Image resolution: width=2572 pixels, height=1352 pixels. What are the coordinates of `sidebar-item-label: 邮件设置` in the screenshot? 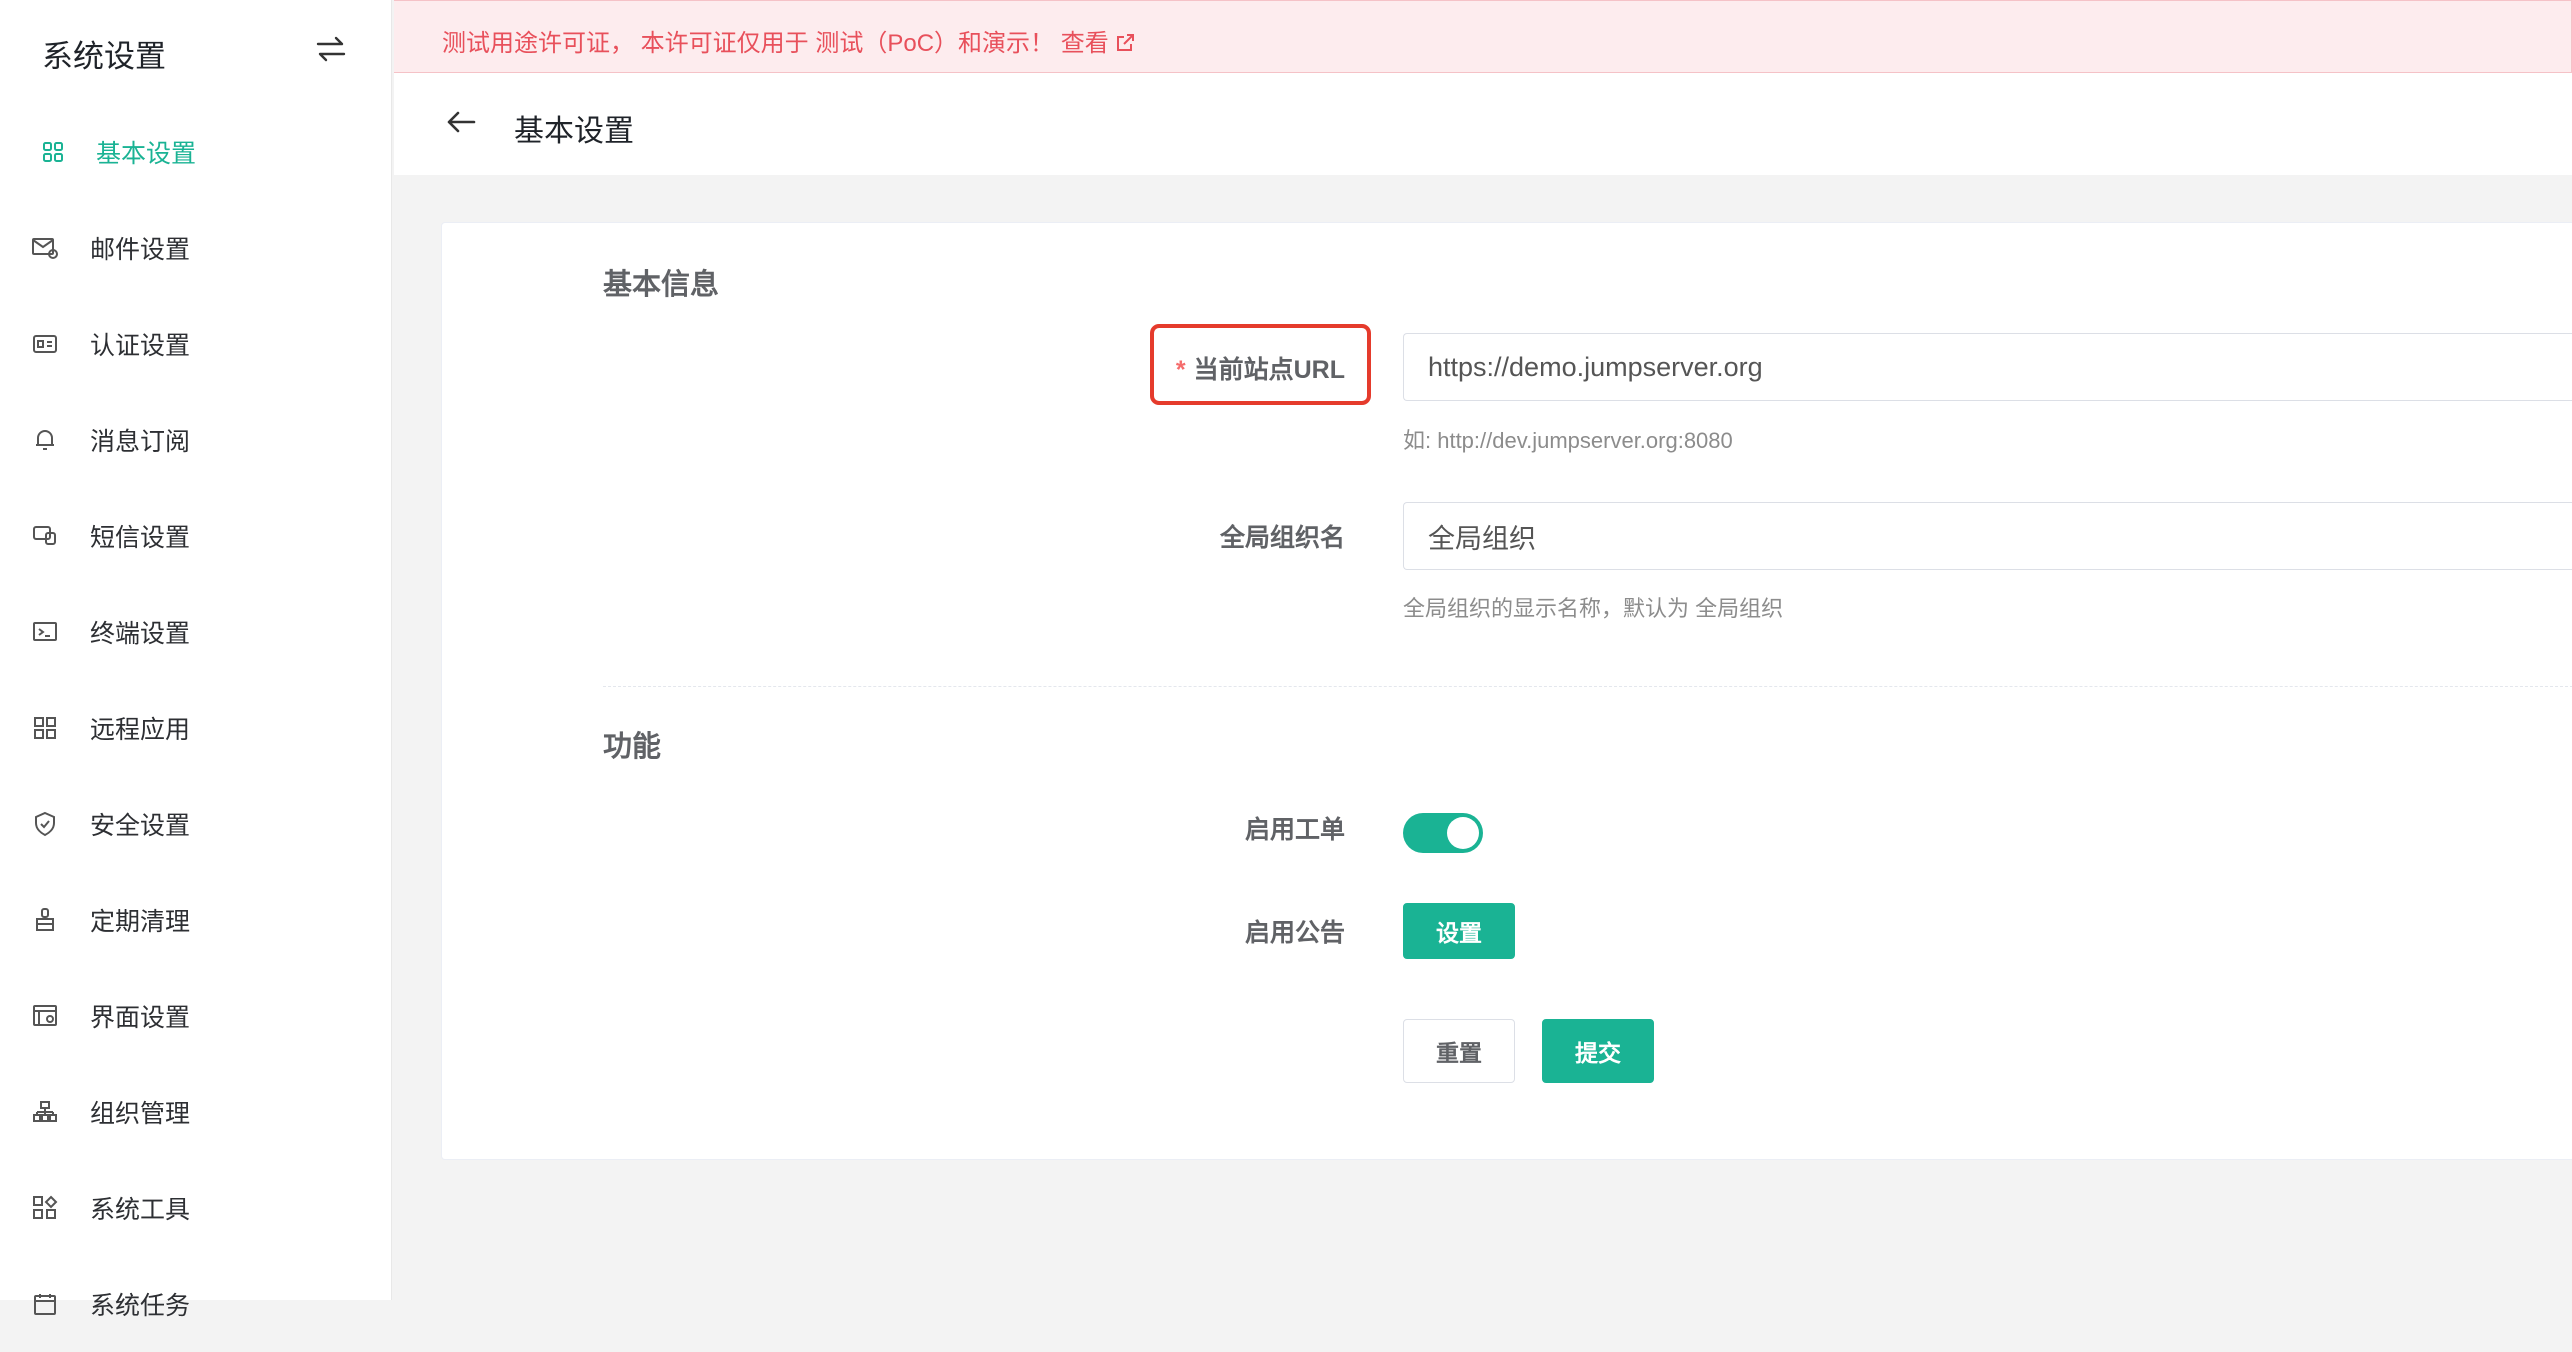 It's located at (140, 250).